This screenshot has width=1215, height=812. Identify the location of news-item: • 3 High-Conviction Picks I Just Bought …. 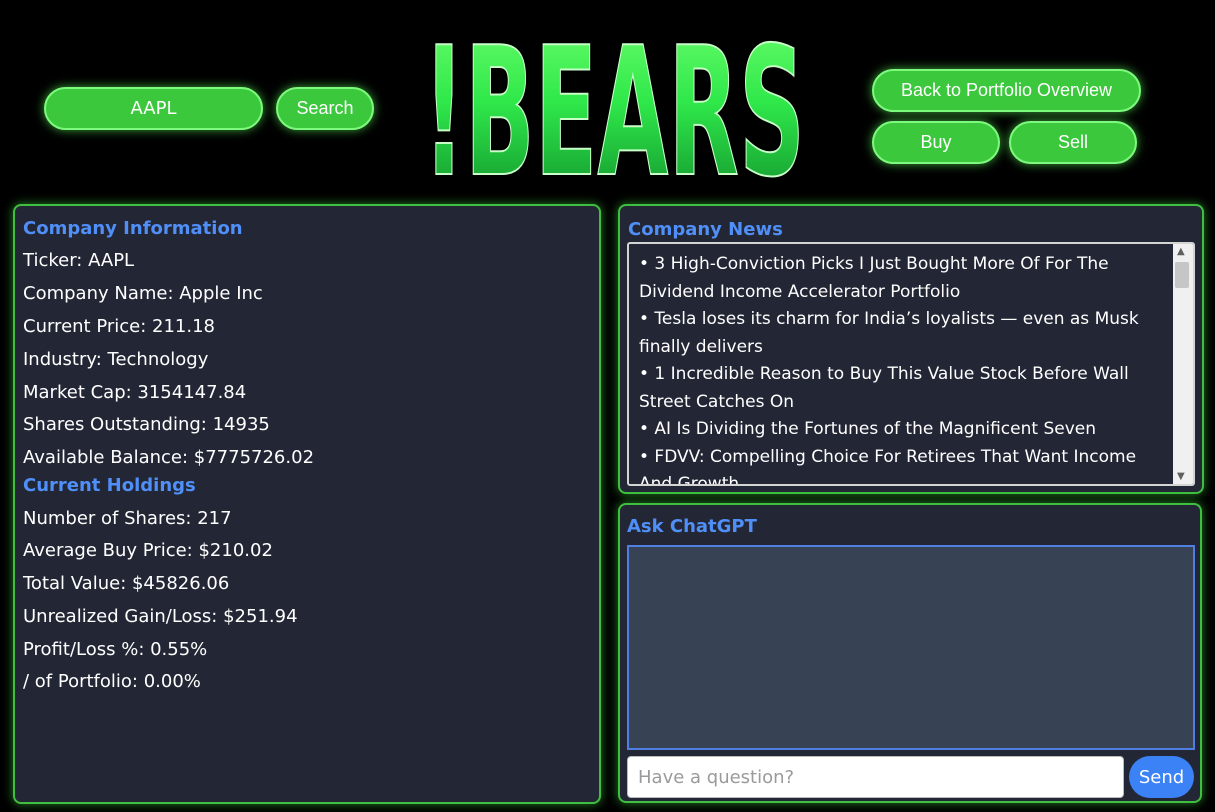
(901, 278).